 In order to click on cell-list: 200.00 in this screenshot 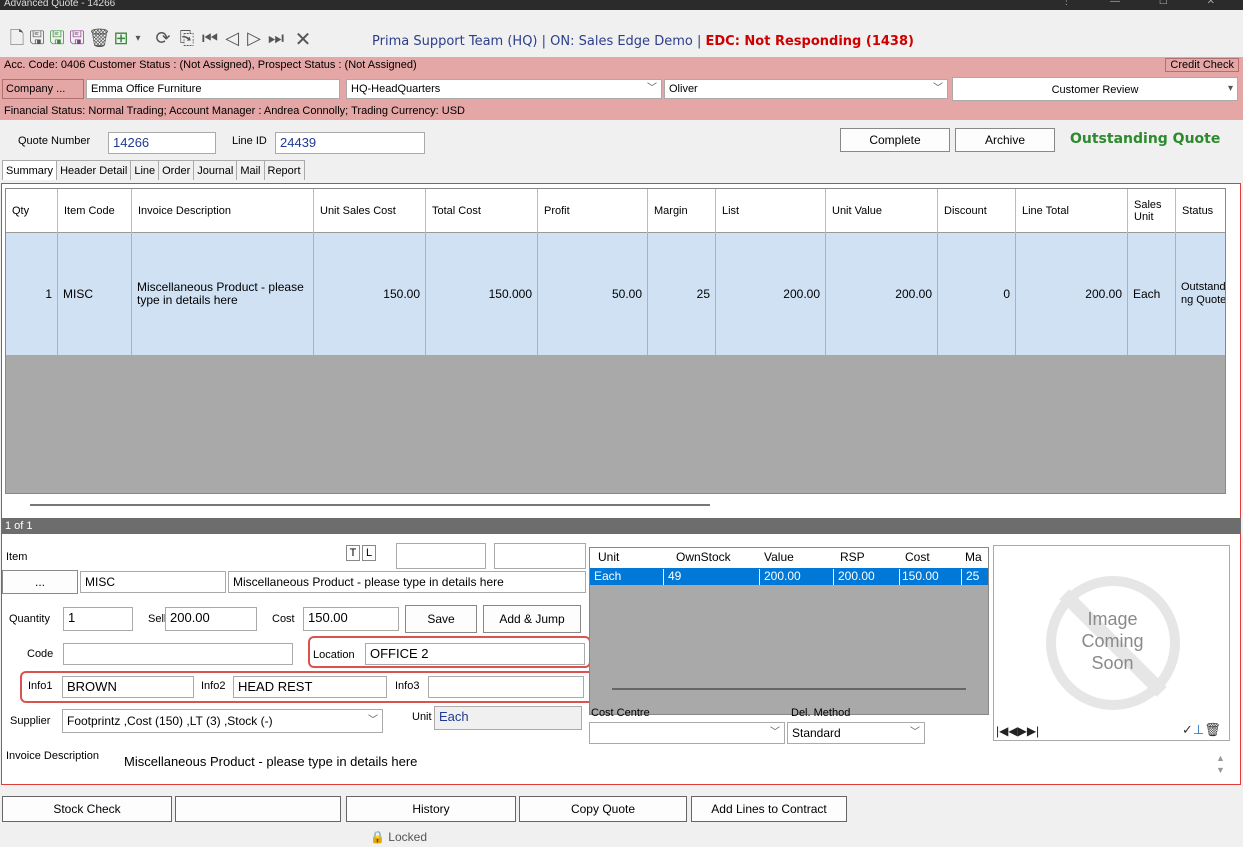, I will do `click(771, 294)`.